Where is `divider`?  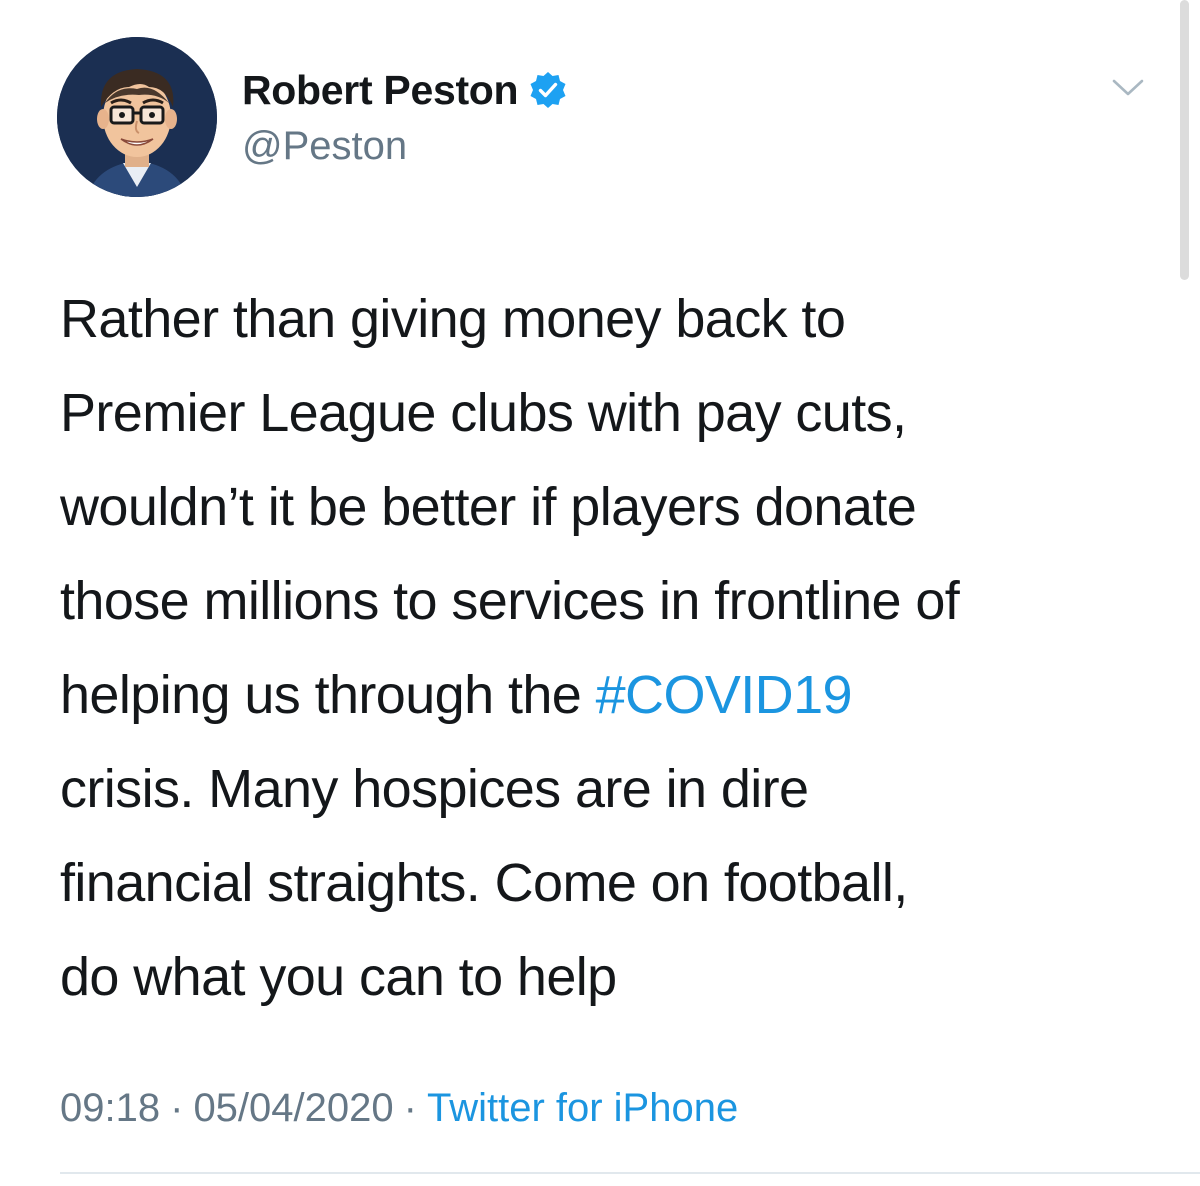 divider is located at coordinates (630, 1173).